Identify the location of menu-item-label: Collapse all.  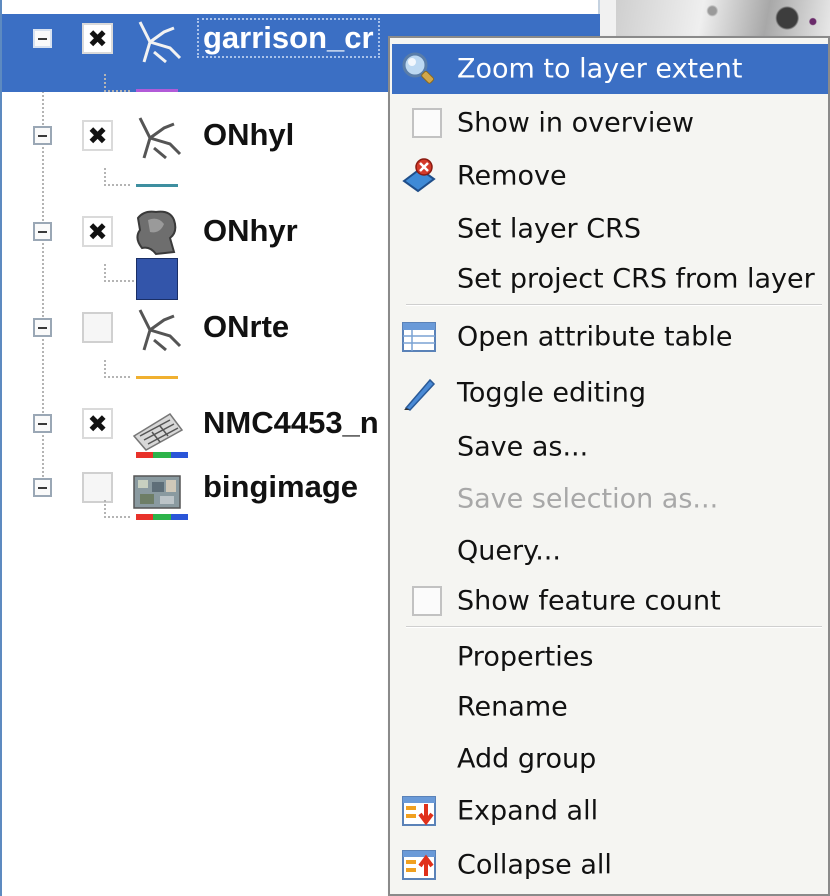
(534, 865).